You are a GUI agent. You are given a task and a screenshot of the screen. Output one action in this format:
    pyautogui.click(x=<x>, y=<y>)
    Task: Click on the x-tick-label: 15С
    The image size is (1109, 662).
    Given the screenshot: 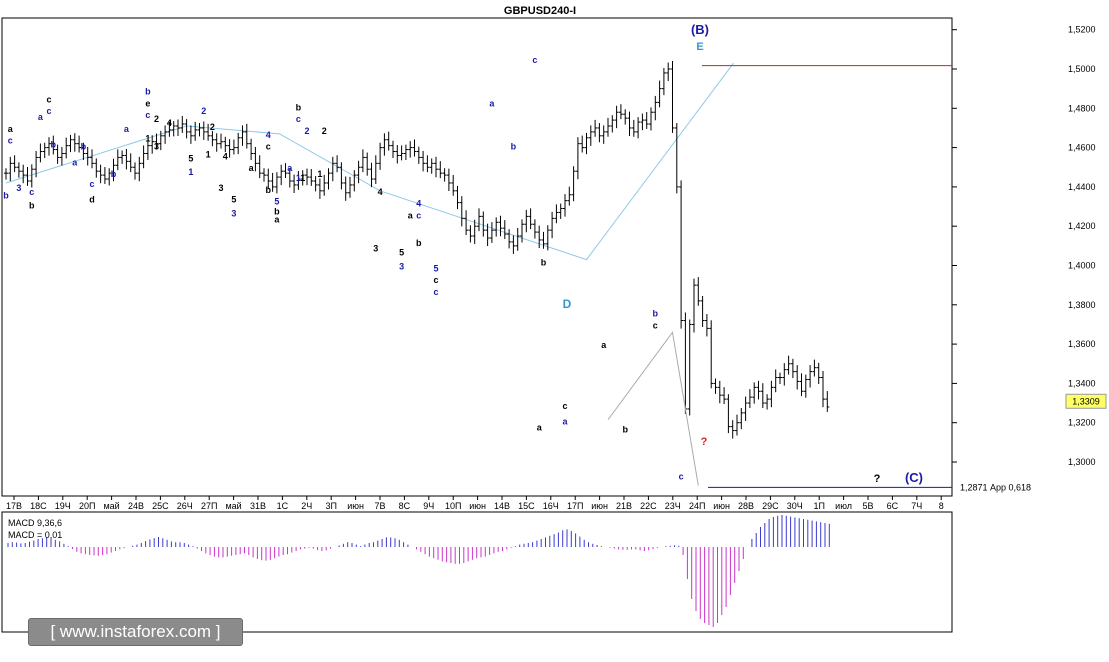 What is the action you would take?
    pyautogui.click(x=526, y=506)
    